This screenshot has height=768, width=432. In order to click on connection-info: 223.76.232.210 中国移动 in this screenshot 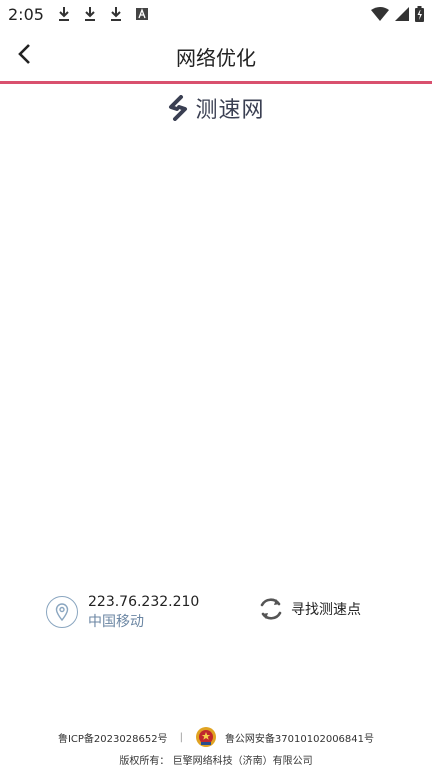, I will do `click(122, 612)`.